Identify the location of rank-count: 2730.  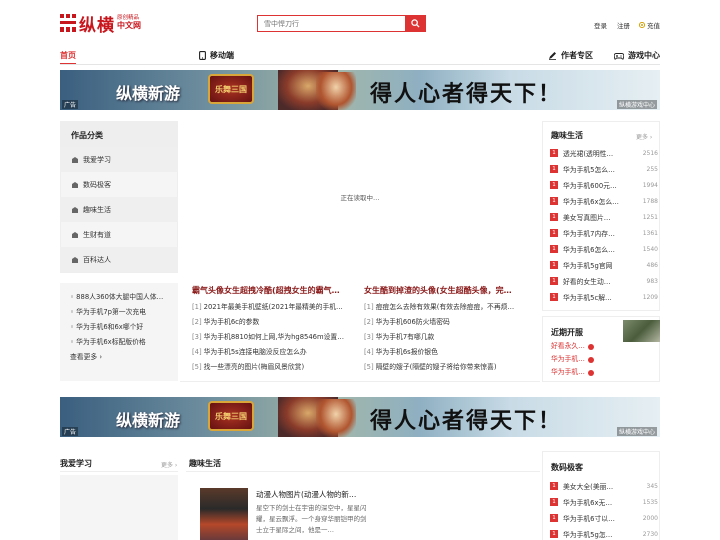
(650, 534).